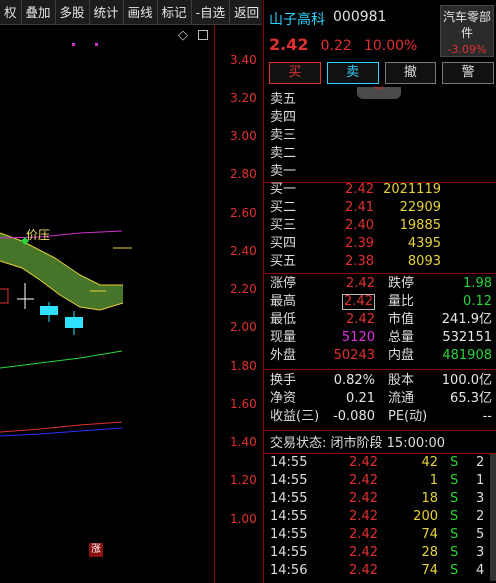 The width and height of the screenshot is (496, 583). Describe the element at coordinates (183, 35) in the screenshot. I see `diamond-icon: ◇` at that location.